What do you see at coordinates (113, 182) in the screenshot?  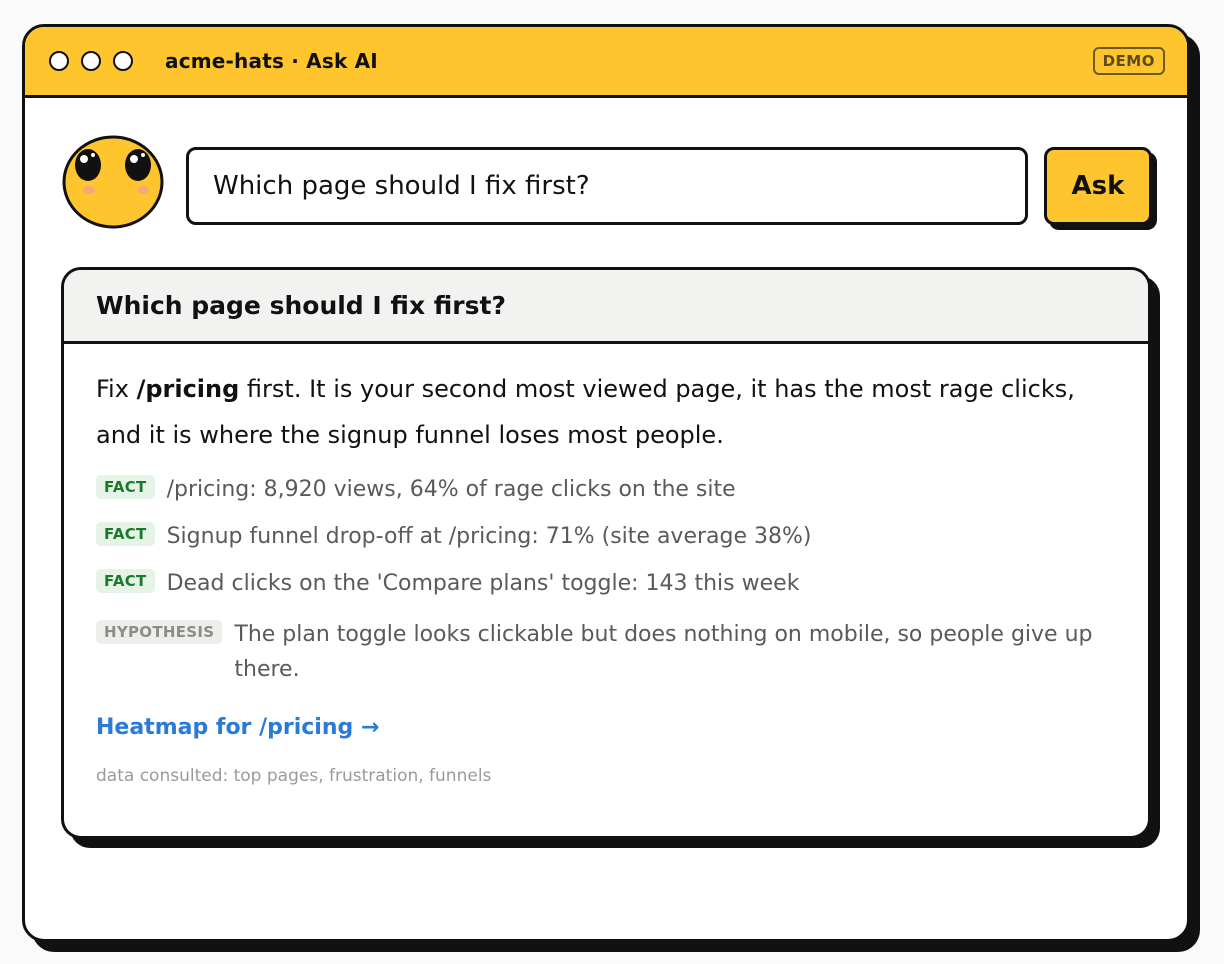 I see `smiley-face-icon` at bounding box center [113, 182].